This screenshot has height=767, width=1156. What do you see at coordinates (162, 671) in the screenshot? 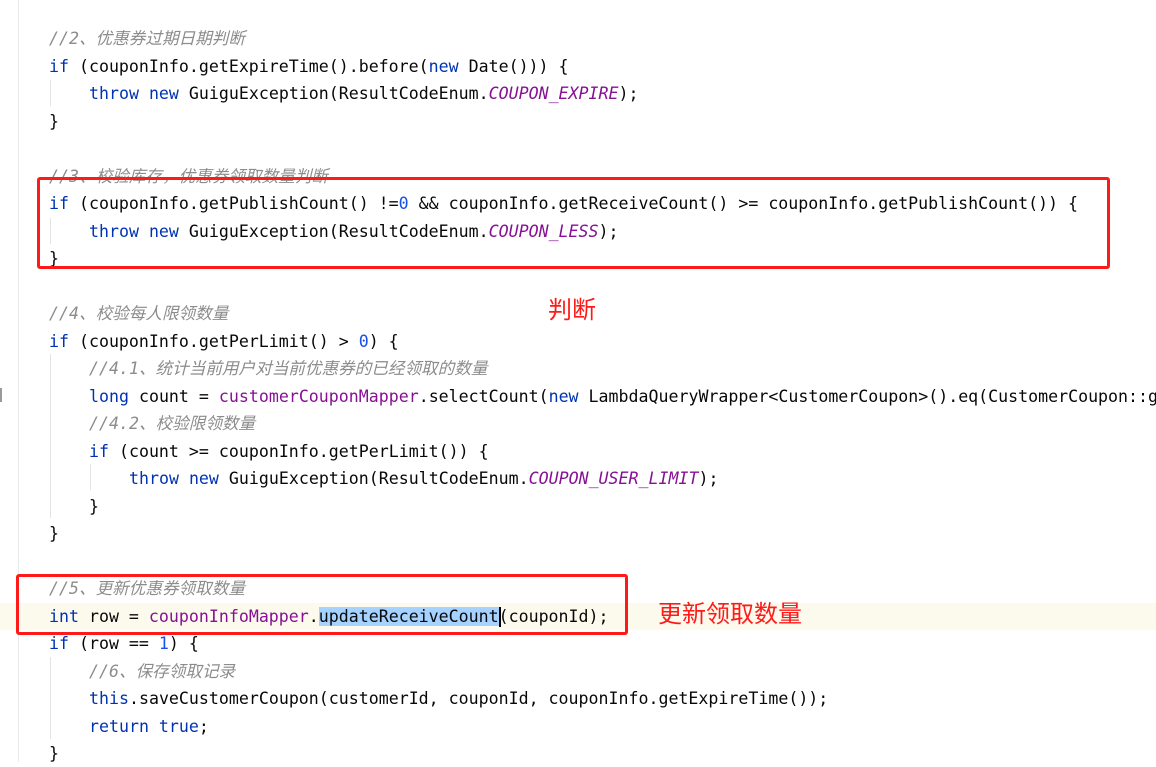
I see `comment: //6、保存领取记录` at bounding box center [162, 671].